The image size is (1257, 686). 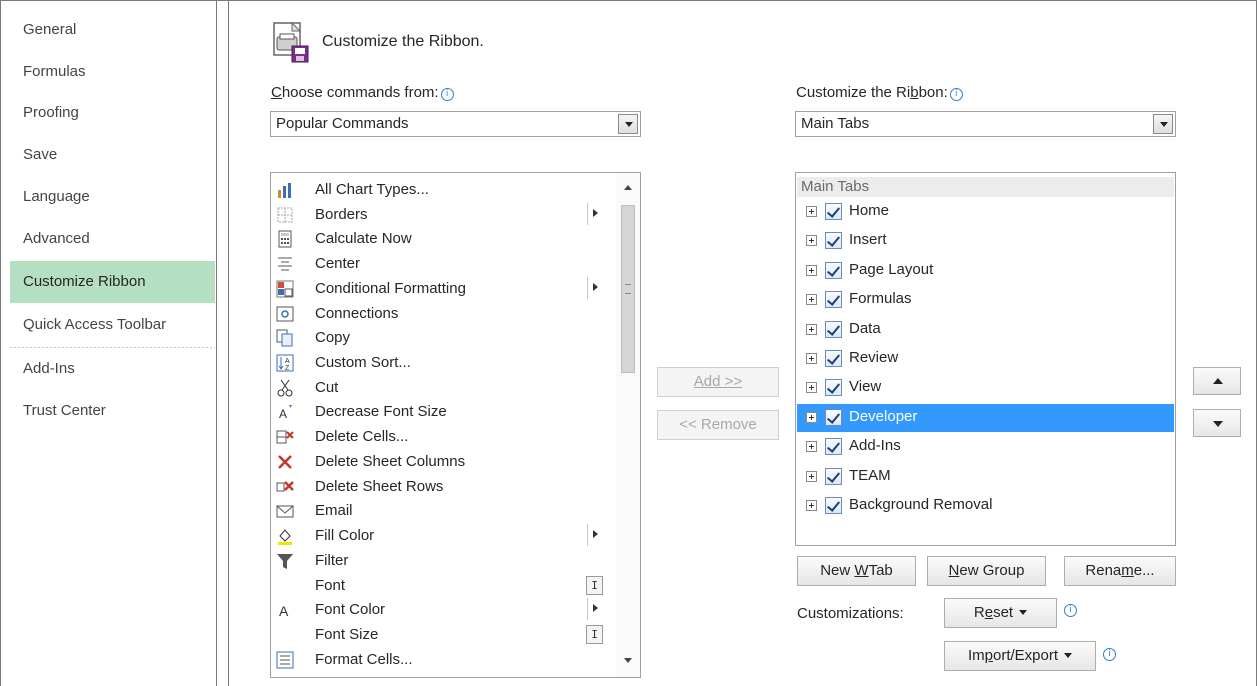 What do you see at coordinates (443, 610) in the screenshot?
I see `list-item: A Font Color` at bounding box center [443, 610].